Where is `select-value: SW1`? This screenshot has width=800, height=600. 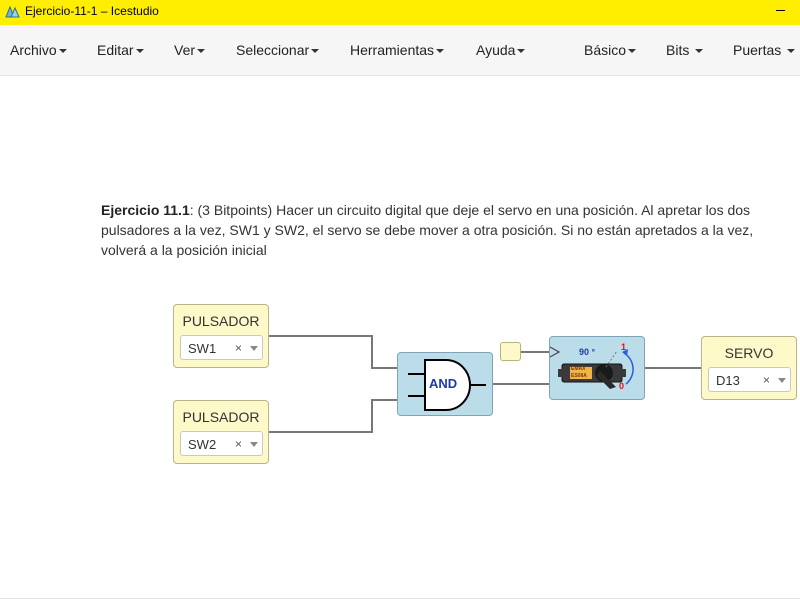 select-value: SW1 is located at coordinates (202, 348).